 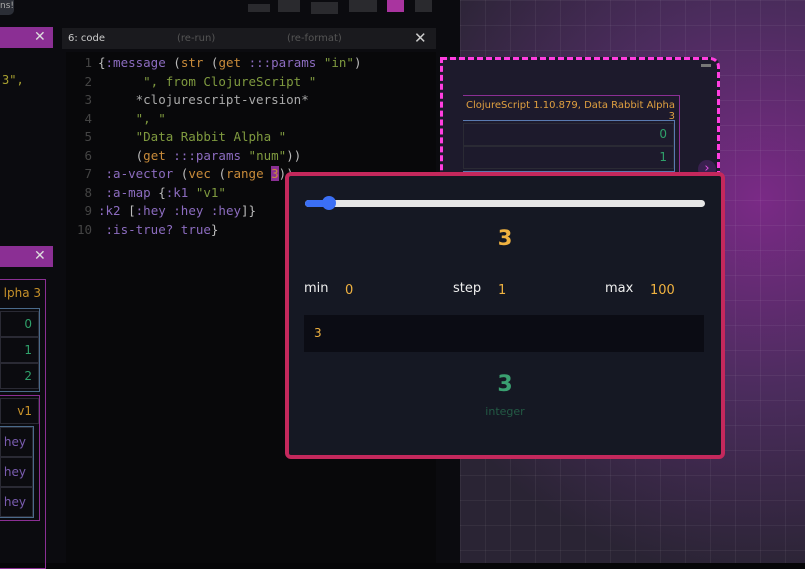 I want to click on left-code-snippet: 3",, so click(x=13, y=80).